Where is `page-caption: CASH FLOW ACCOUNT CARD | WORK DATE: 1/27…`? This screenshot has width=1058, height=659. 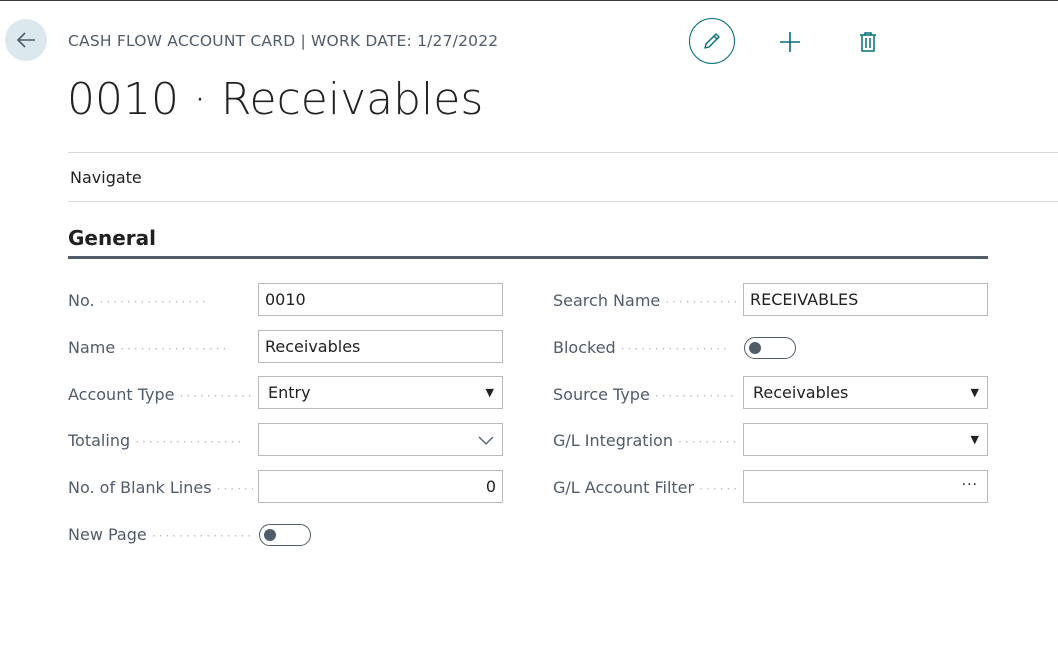
page-caption: CASH FLOW ACCOUNT CARD | WORK DATE: 1/27… is located at coordinates (283, 41).